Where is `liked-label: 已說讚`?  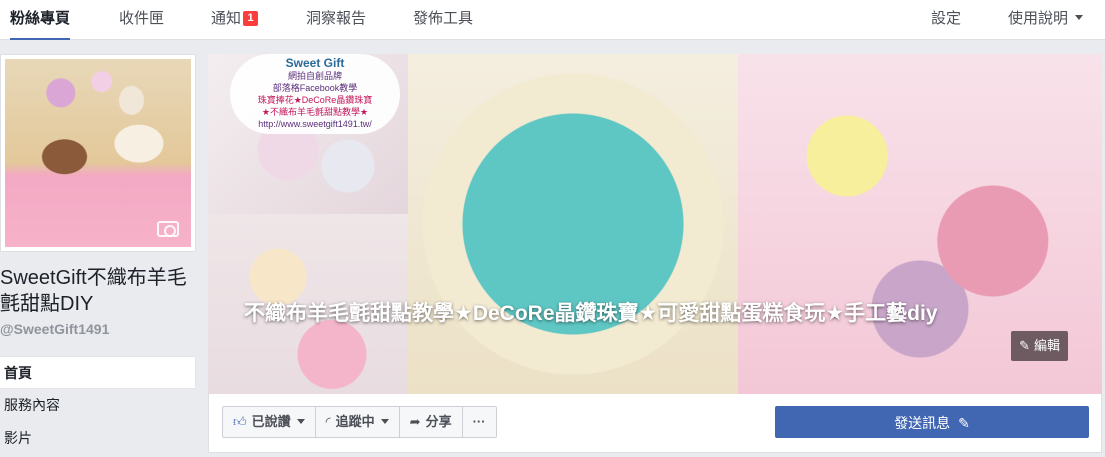 liked-label: 已說讚 is located at coordinates (271, 421).